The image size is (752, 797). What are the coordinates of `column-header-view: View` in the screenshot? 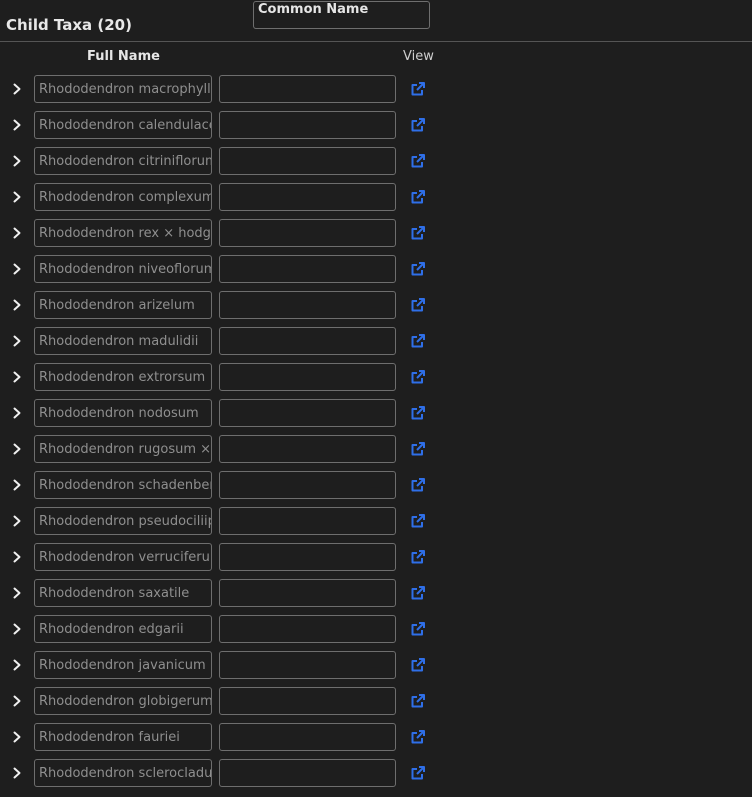 It's located at (418, 56).